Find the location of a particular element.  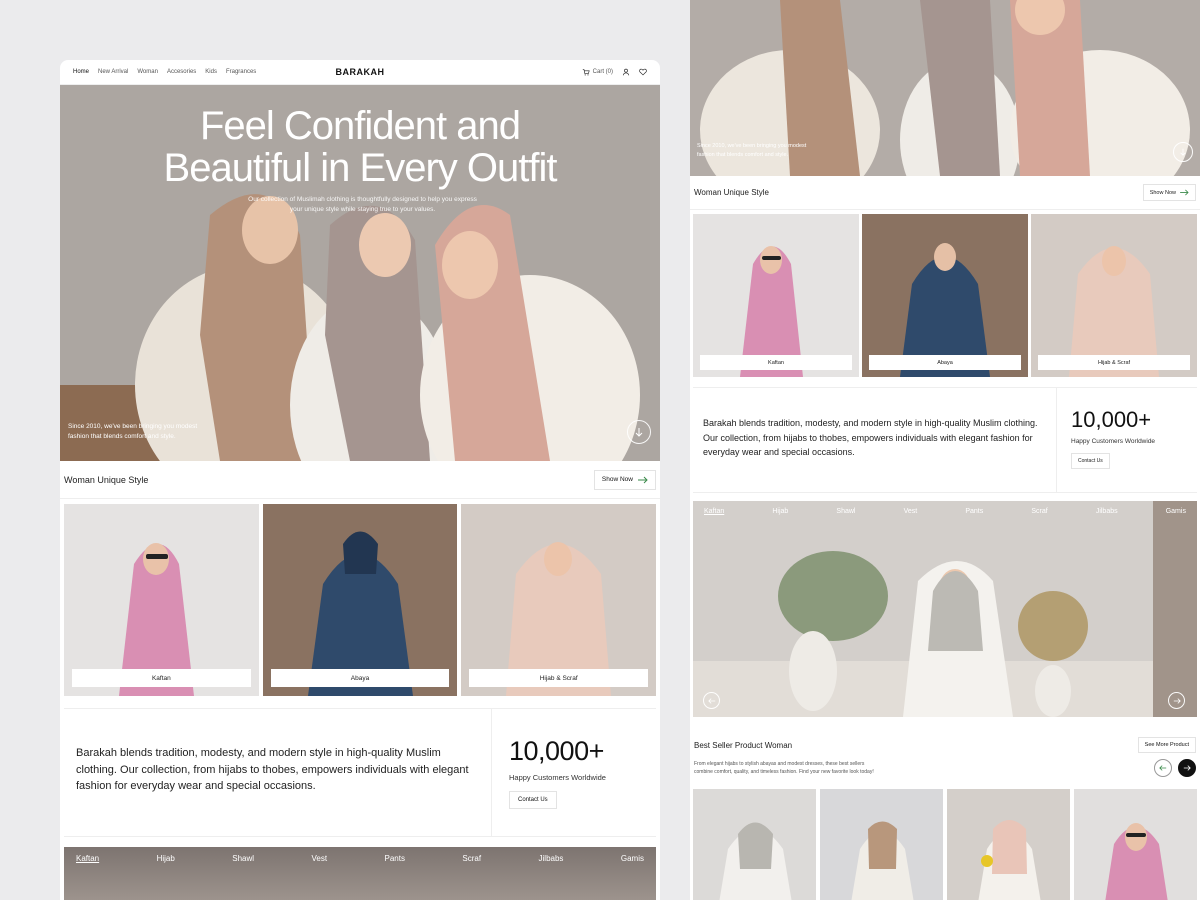

nav-link-new-arrival: New Arrival is located at coordinates (113, 72).